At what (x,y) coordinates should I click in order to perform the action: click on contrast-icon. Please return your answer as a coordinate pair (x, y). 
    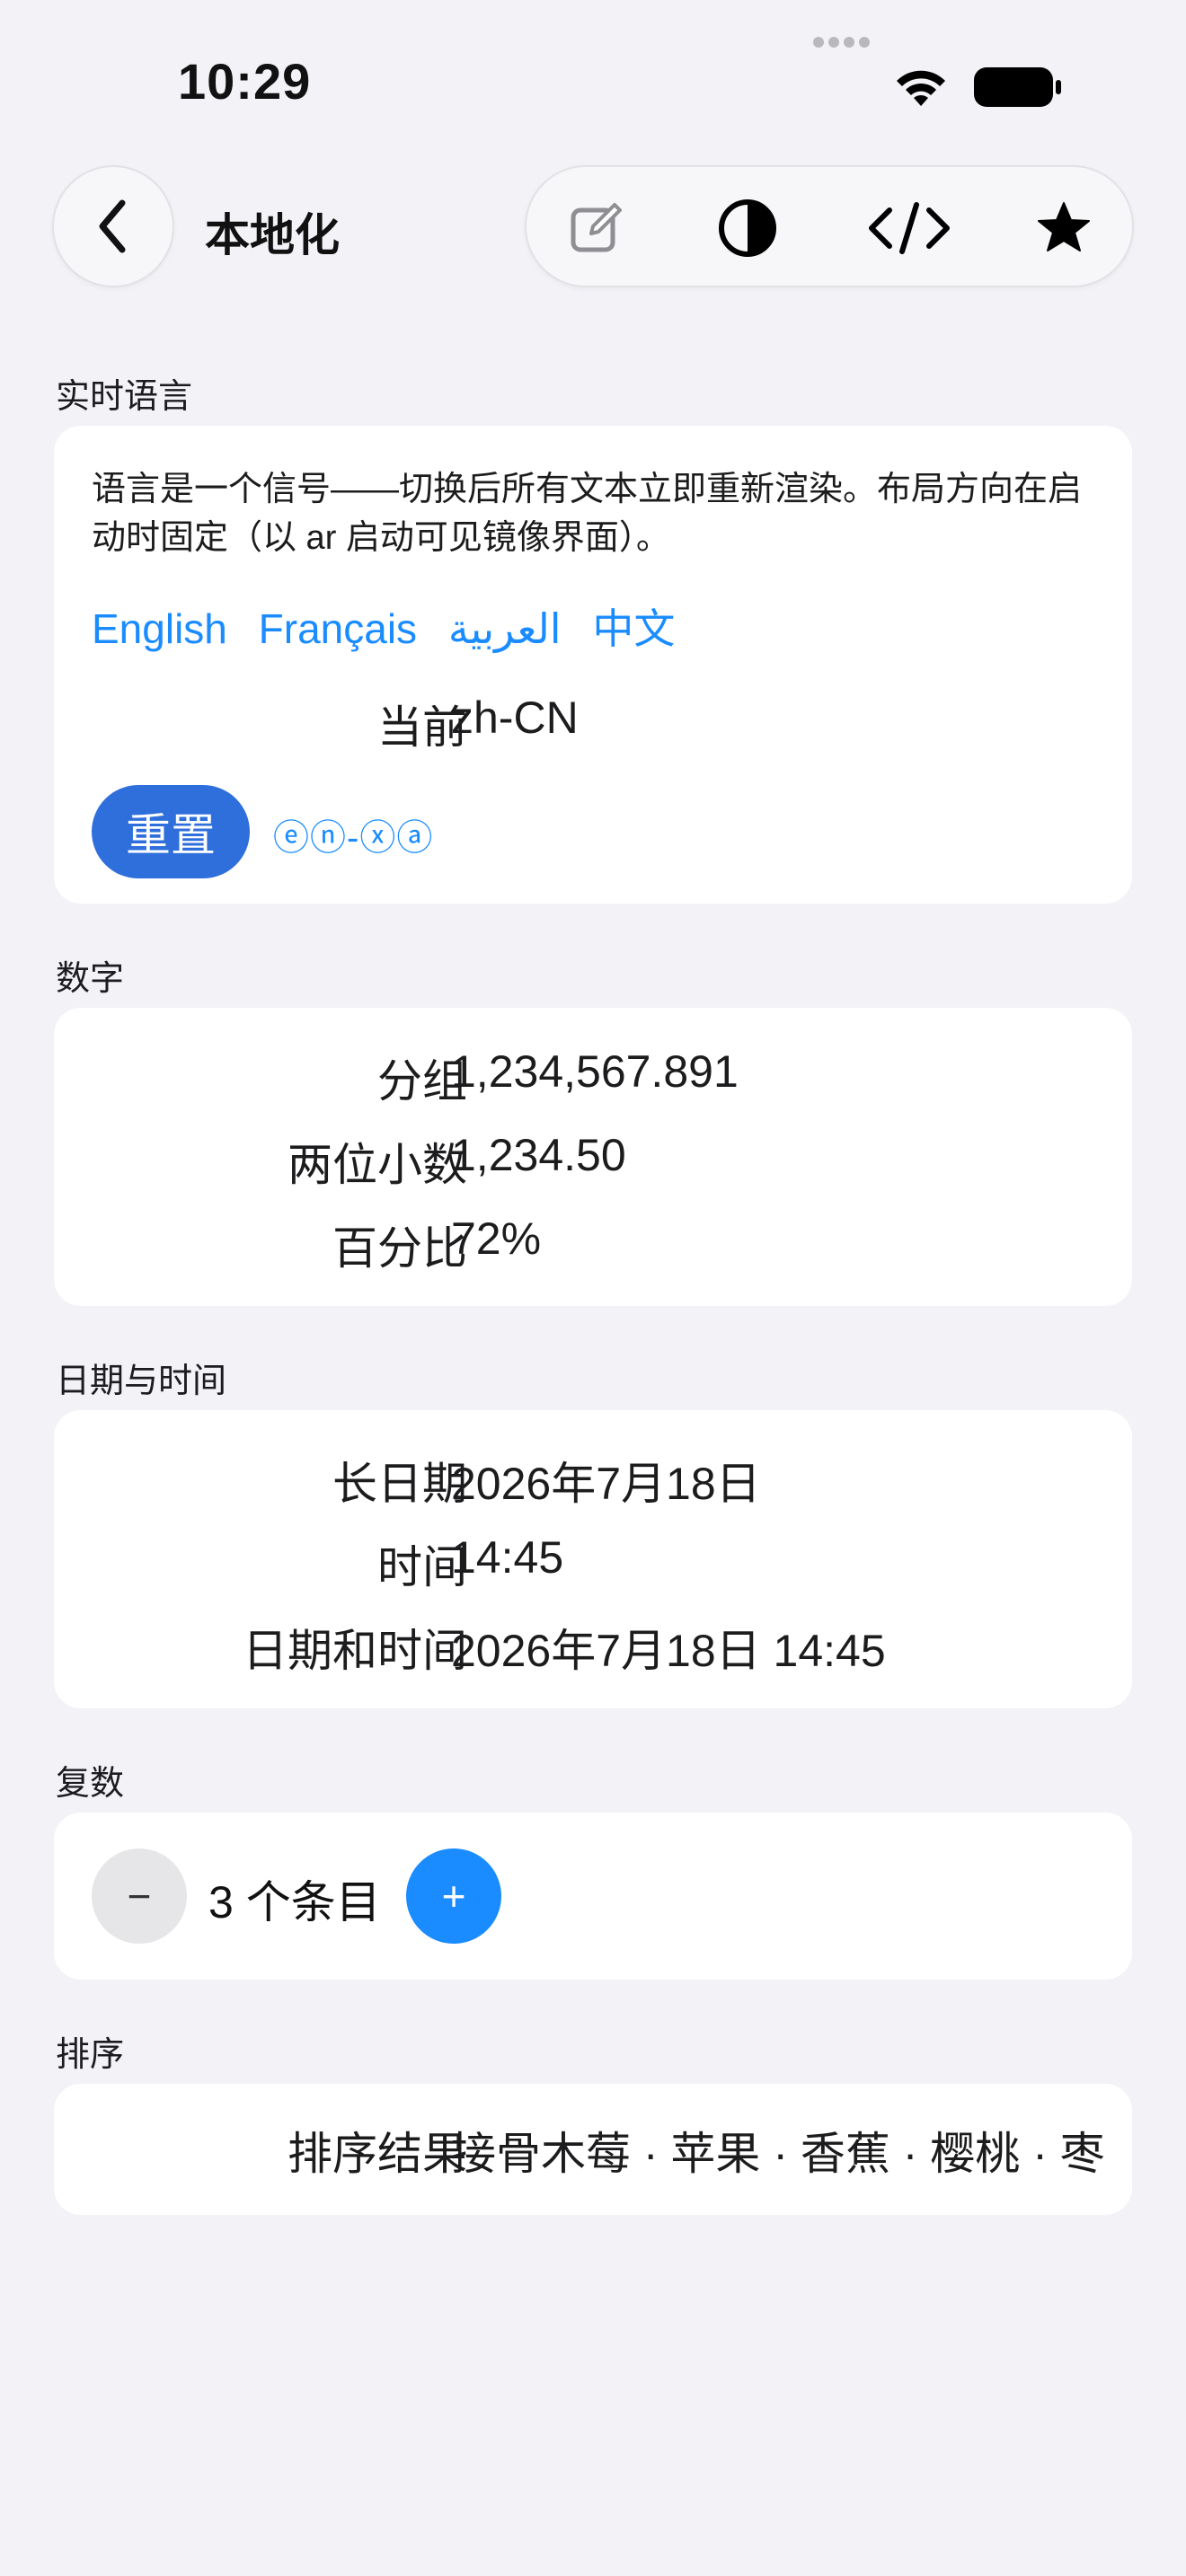
    Looking at the image, I should click on (747, 228).